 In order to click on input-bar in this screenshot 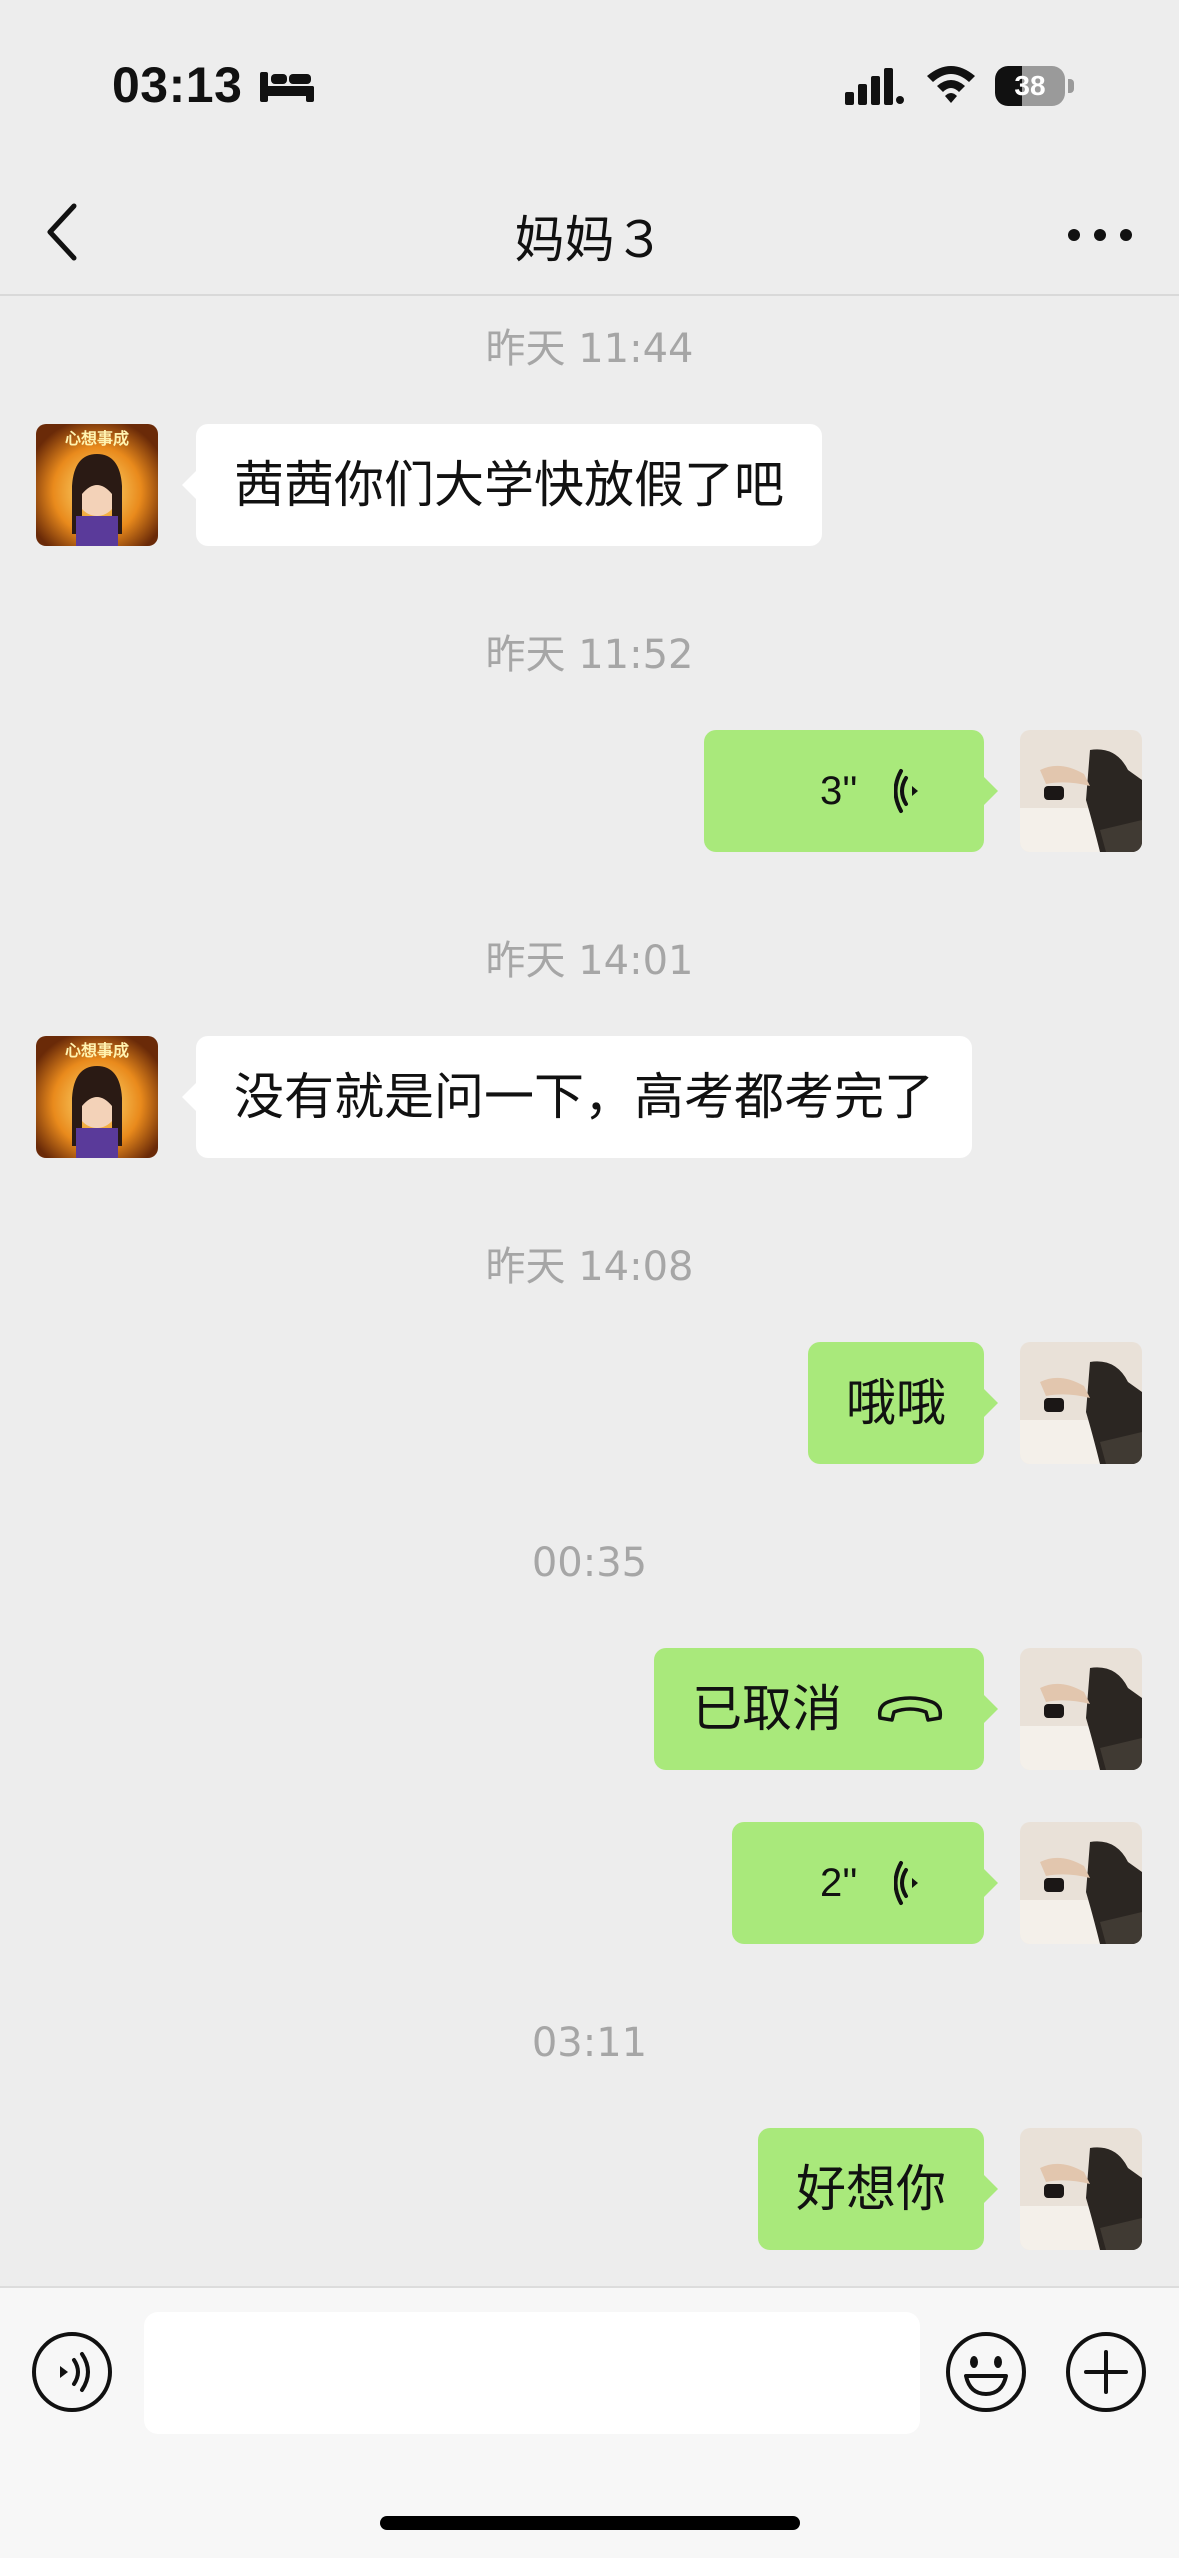, I will do `click(589, 2422)`.